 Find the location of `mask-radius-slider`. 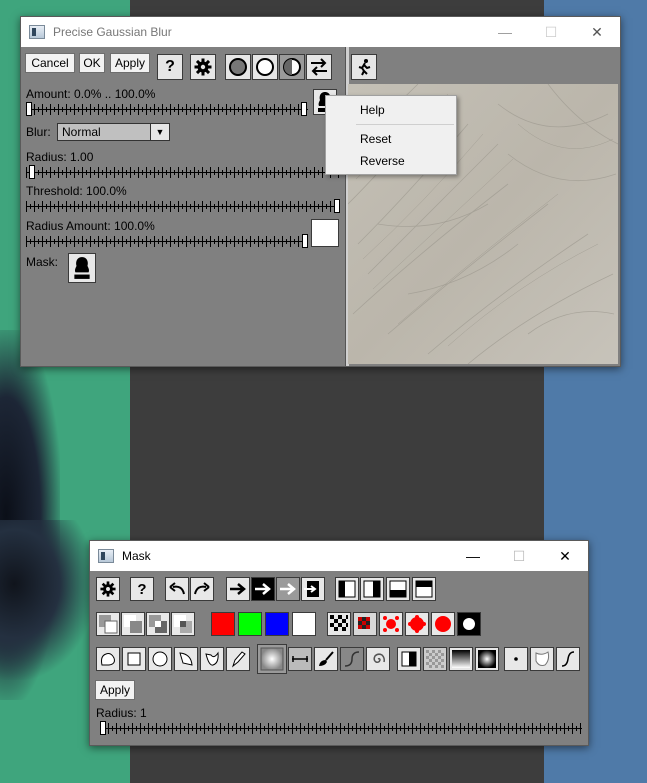

mask-radius-slider is located at coordinates (341, 729).